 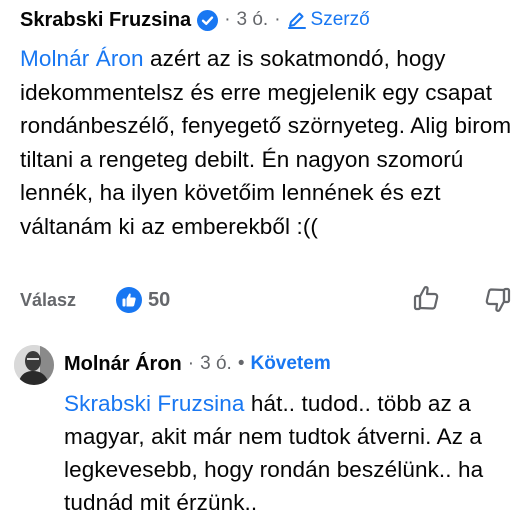 I want to click on comment-header: Molnár Áron · 3 ó. • Követem, so click(x=294, y=364).